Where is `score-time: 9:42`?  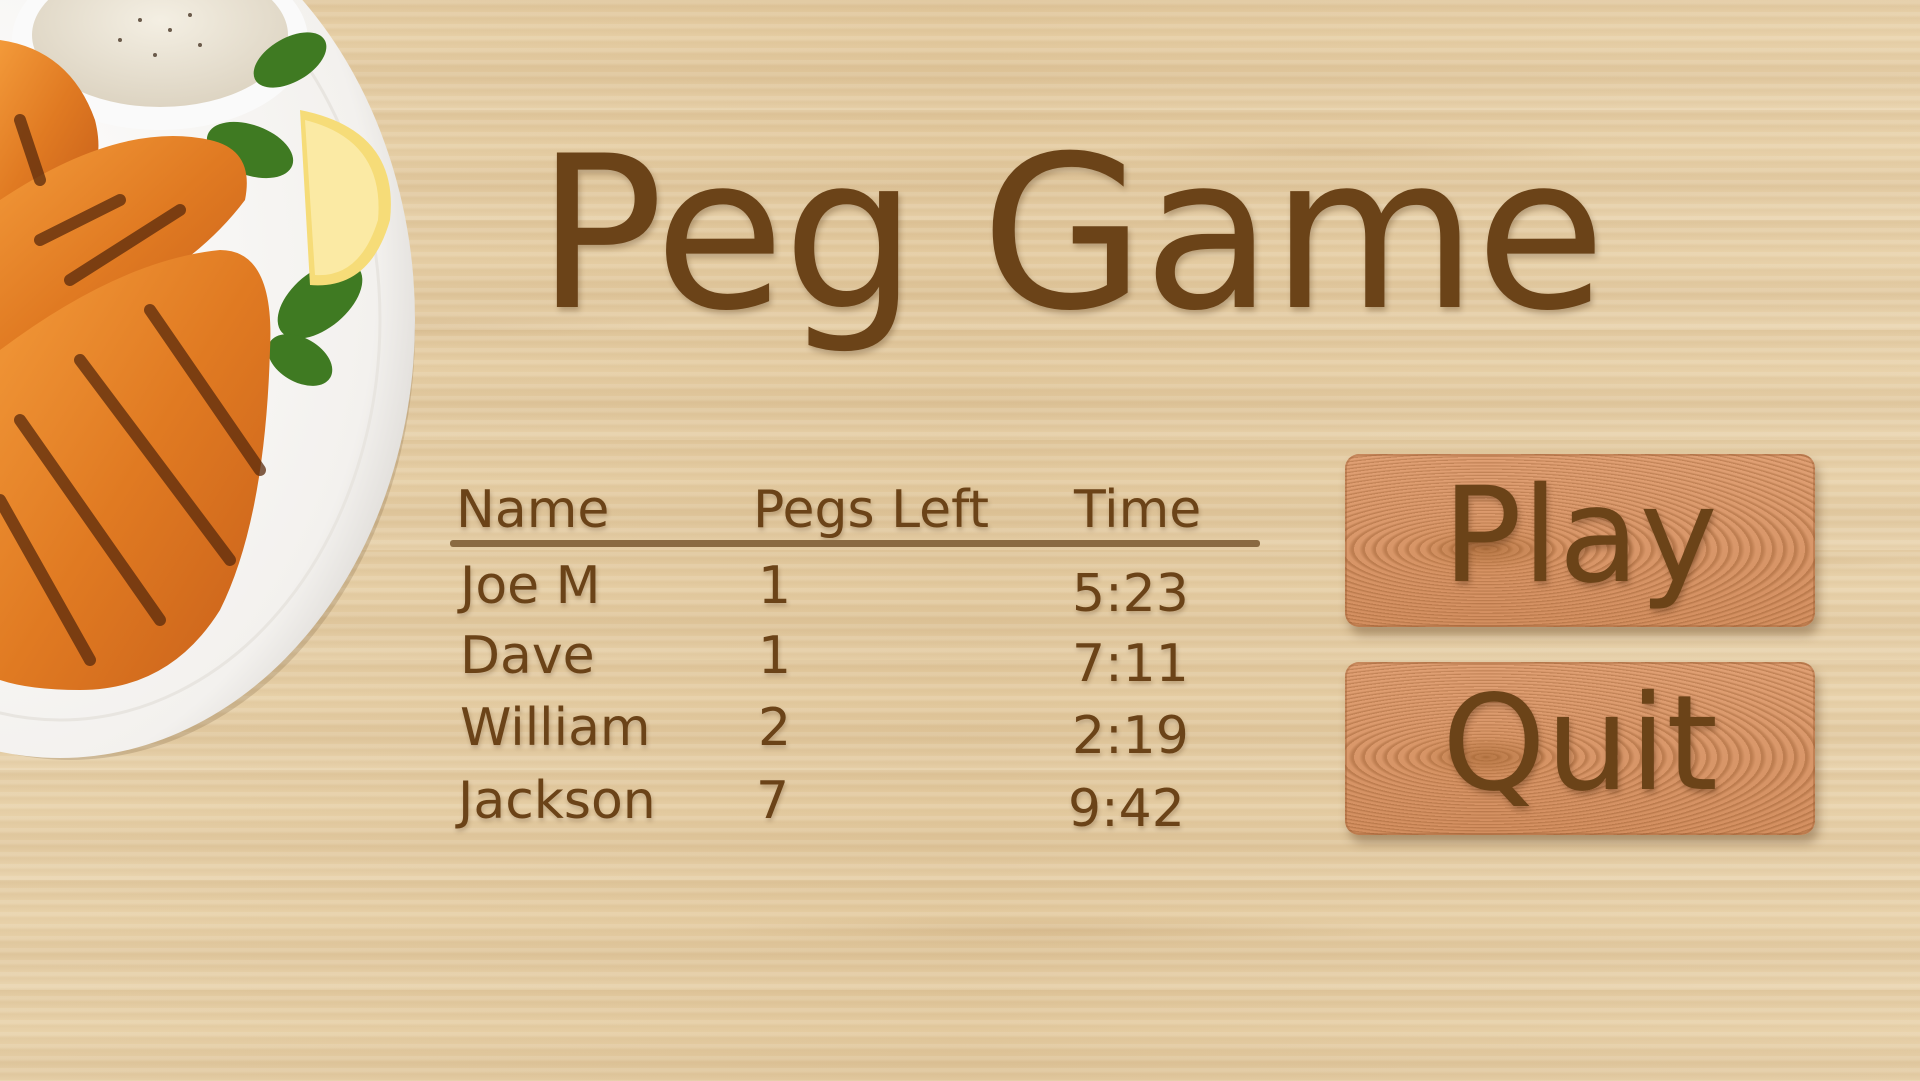 score-time: 9:42 is located at coordinates (1126, 809).